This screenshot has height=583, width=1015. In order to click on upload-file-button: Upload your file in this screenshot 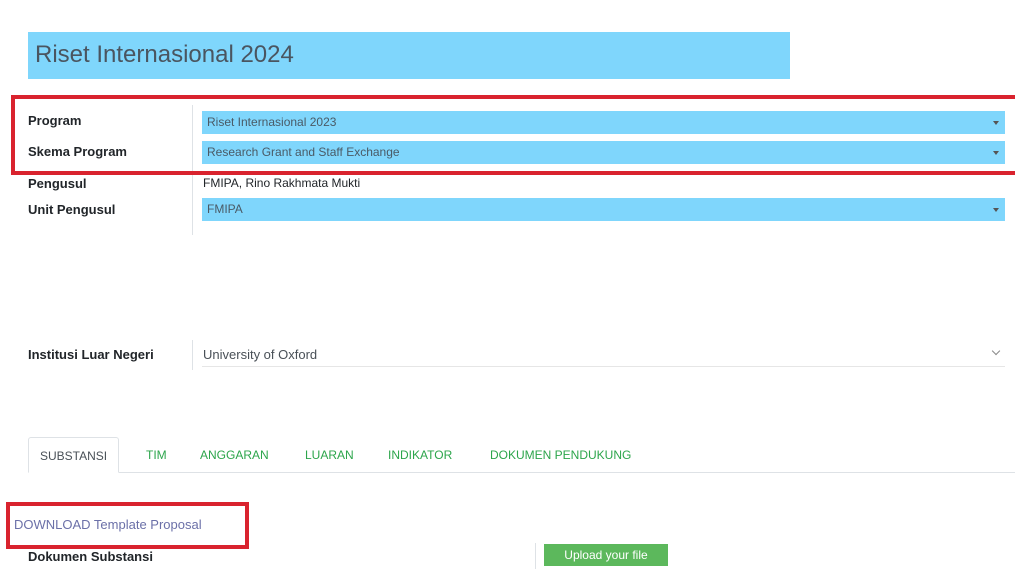, I will do `click(606, 555)`.